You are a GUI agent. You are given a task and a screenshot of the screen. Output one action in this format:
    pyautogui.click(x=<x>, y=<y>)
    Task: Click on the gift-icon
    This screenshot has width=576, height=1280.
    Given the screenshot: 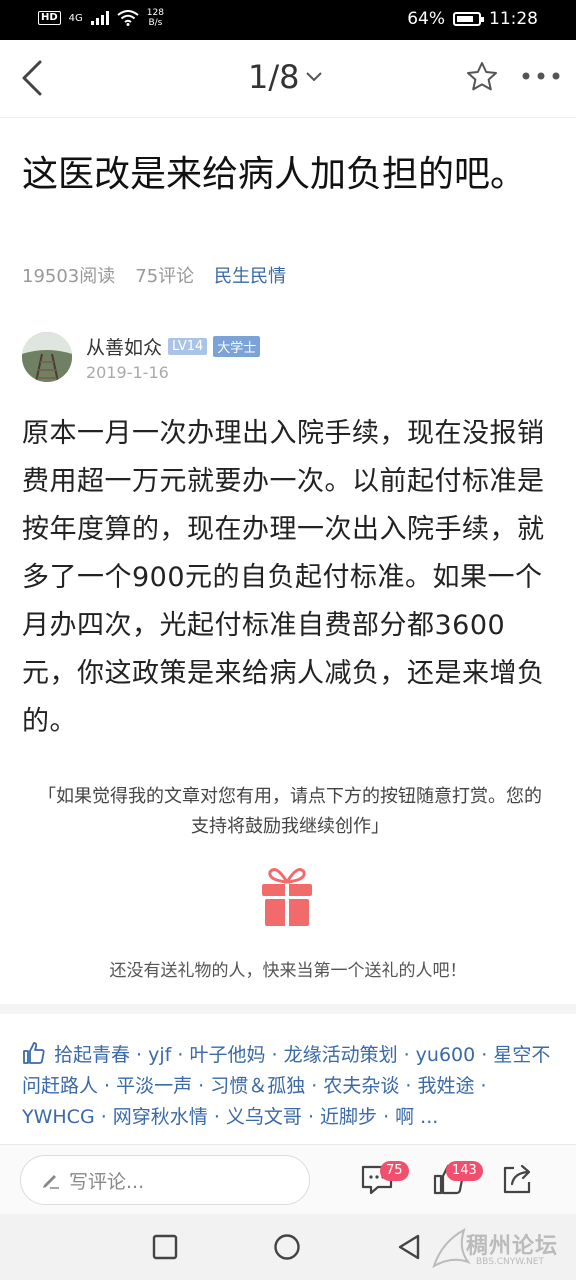 What is the action you would take?
    pyautogui.click(x=287, y=895)
    